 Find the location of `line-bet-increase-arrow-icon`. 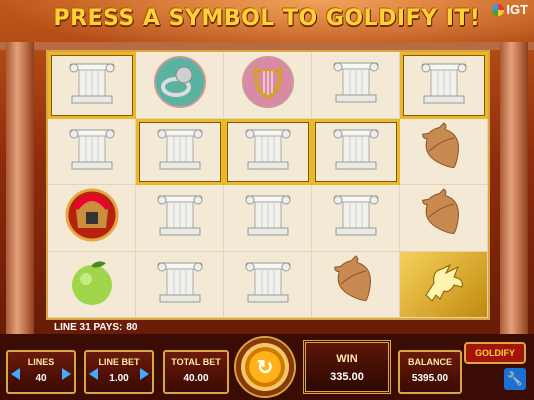

line-bet-increase-arrow-icon is located at coordinates (144, 374).